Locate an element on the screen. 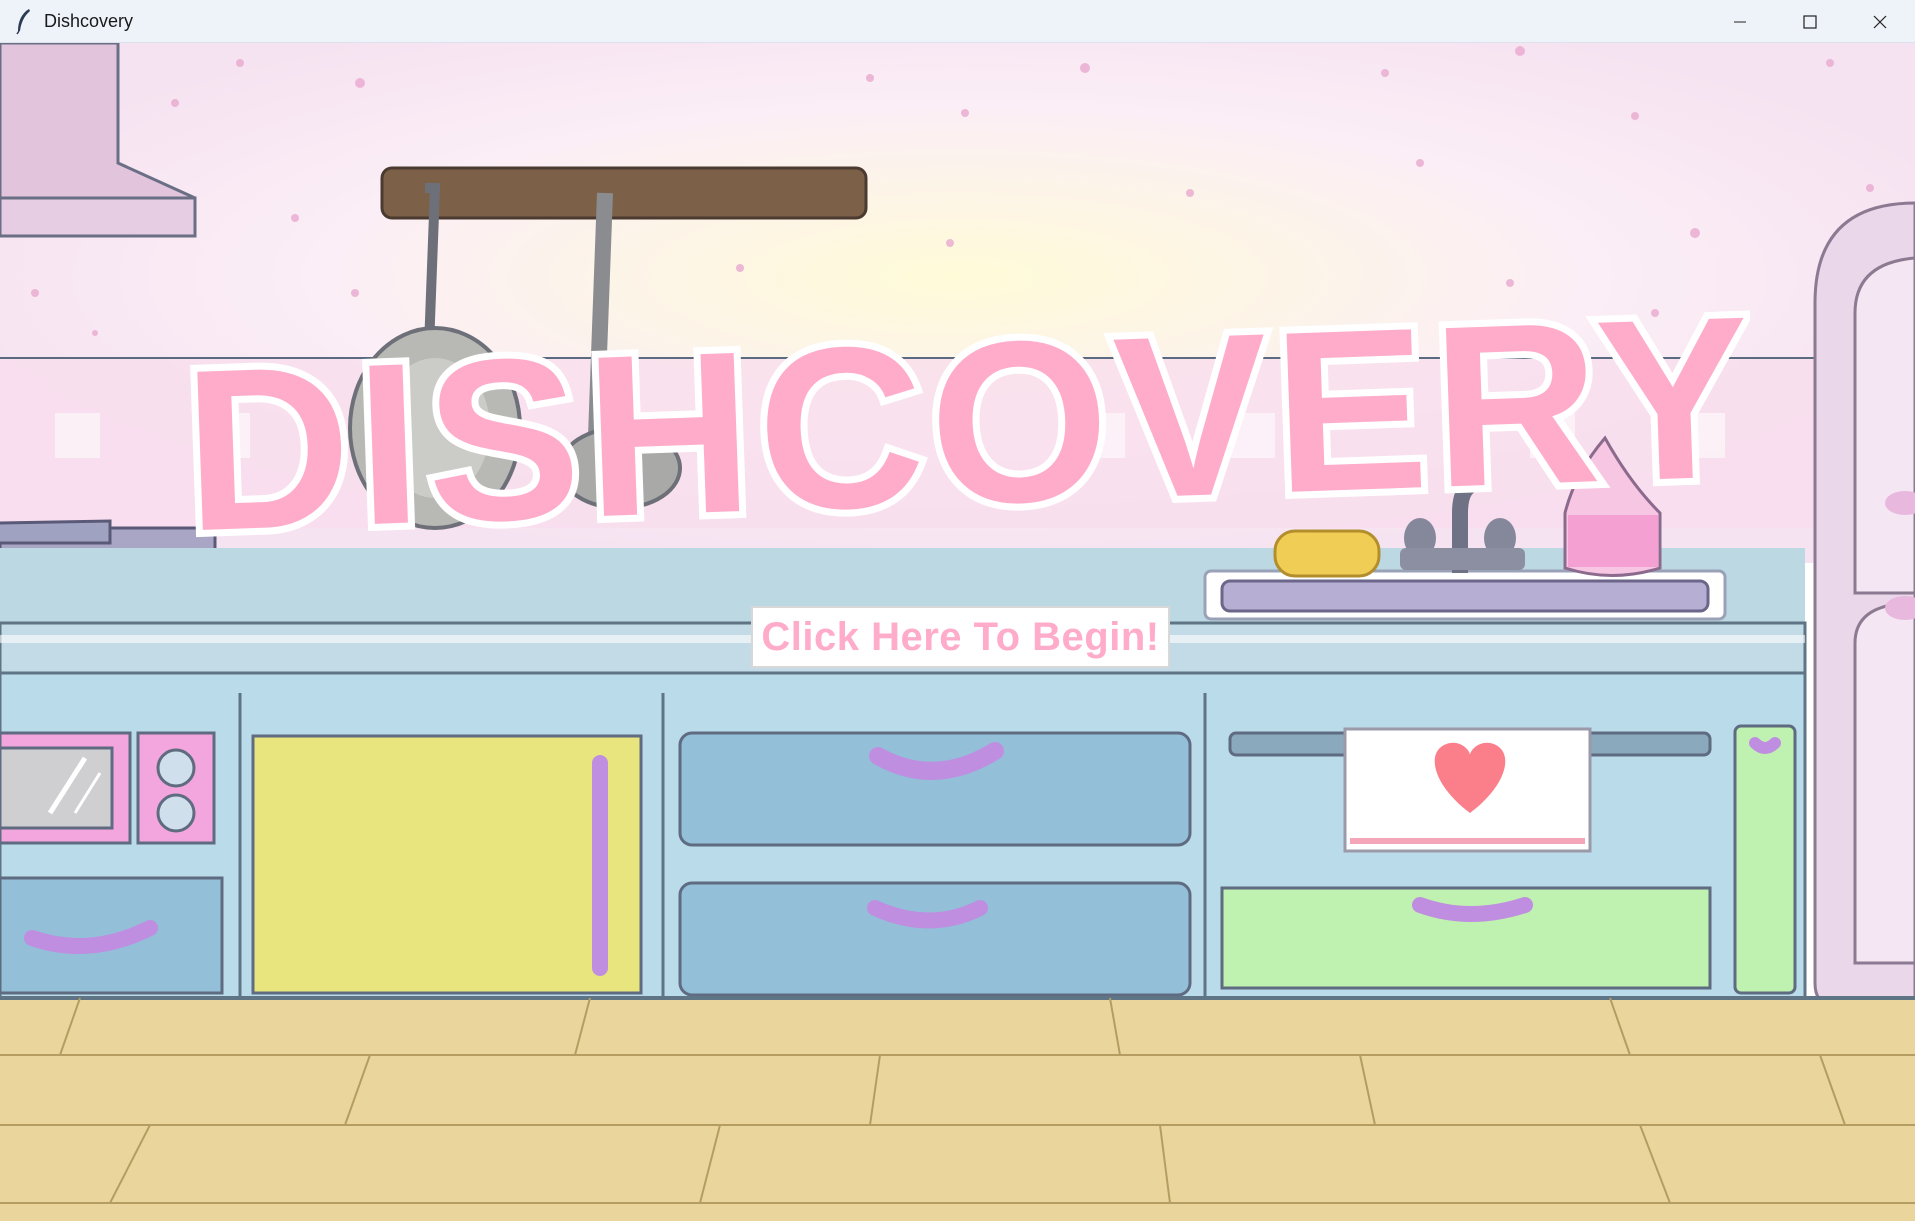 Image resolution: width=1915 pixels, height=1221 pixels. maximize-button is located at coordinates (1810, 21).